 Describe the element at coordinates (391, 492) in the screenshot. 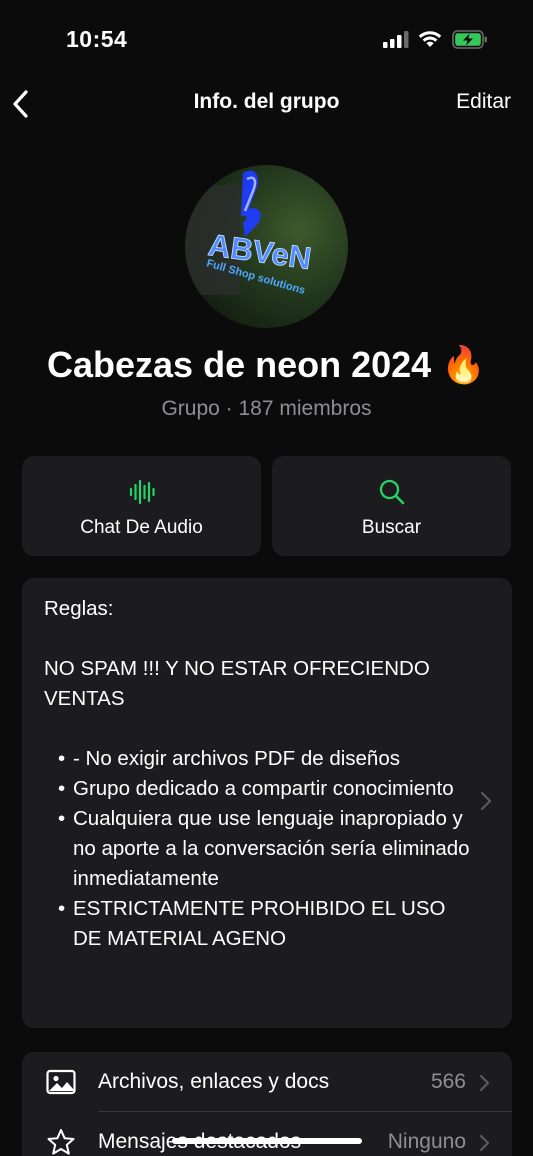

I see `search-icon` at that location.